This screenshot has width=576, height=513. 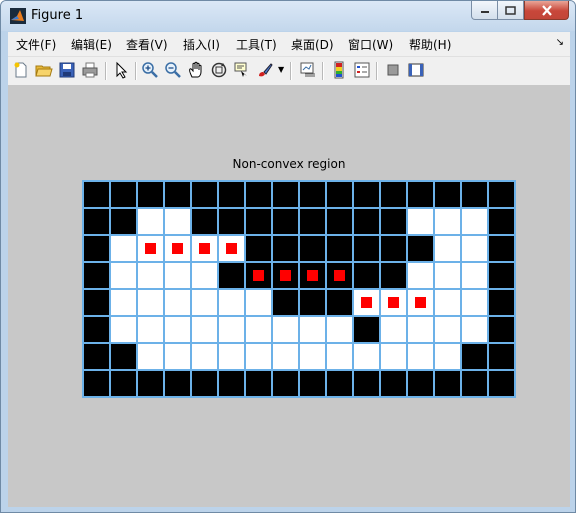 What do you see at coordinates (201, 44) in the screenshot?
I see `menu-insert: 插入(I)` at bounding box center [201, 44].